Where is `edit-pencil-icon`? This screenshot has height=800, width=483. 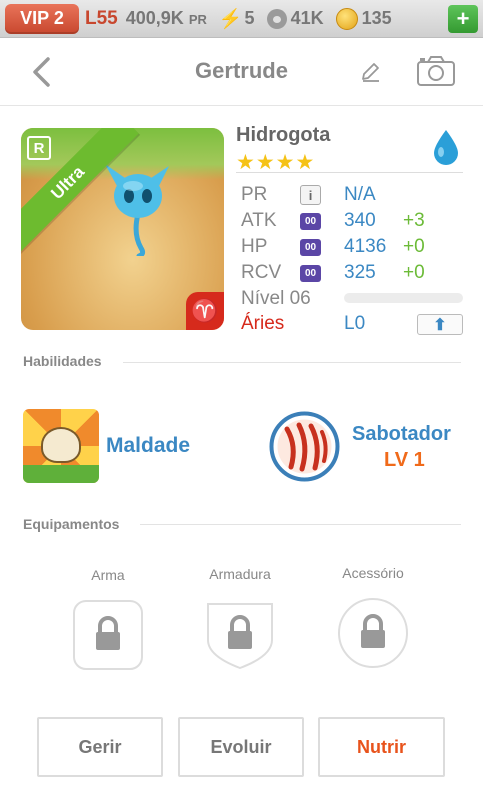 edit-pencil-icon is located at coordinates (371, 72).